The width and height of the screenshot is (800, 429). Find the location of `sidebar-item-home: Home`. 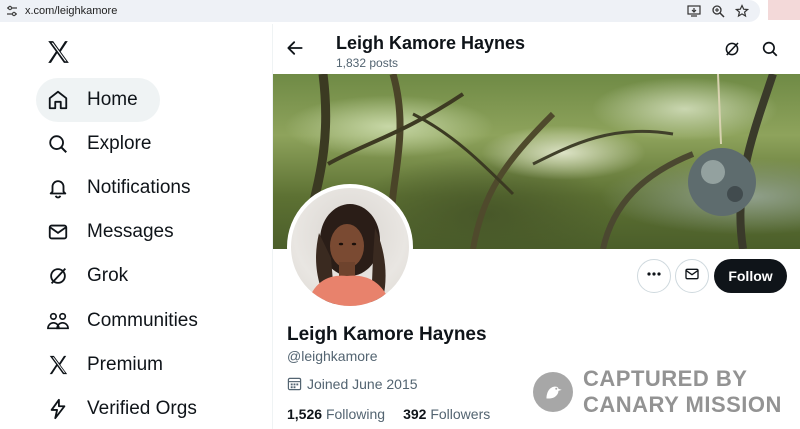

sidebar-item-home: Home is located at coordinates (98, 100).